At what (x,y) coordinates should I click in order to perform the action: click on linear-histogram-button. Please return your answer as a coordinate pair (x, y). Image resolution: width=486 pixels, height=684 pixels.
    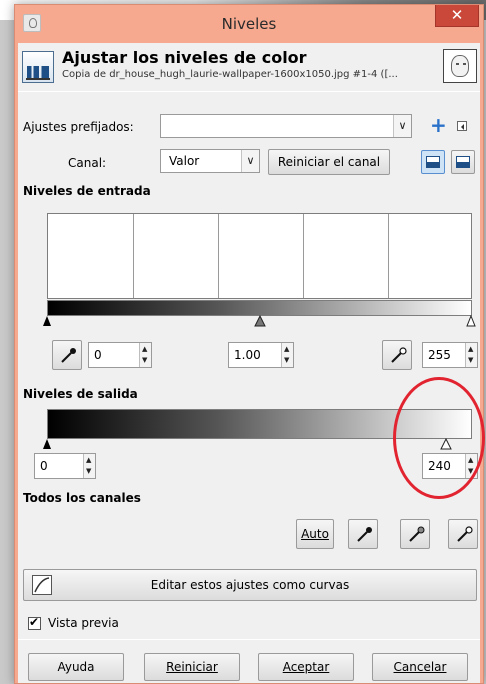
    Looking at the image, I should click on (433, 162).